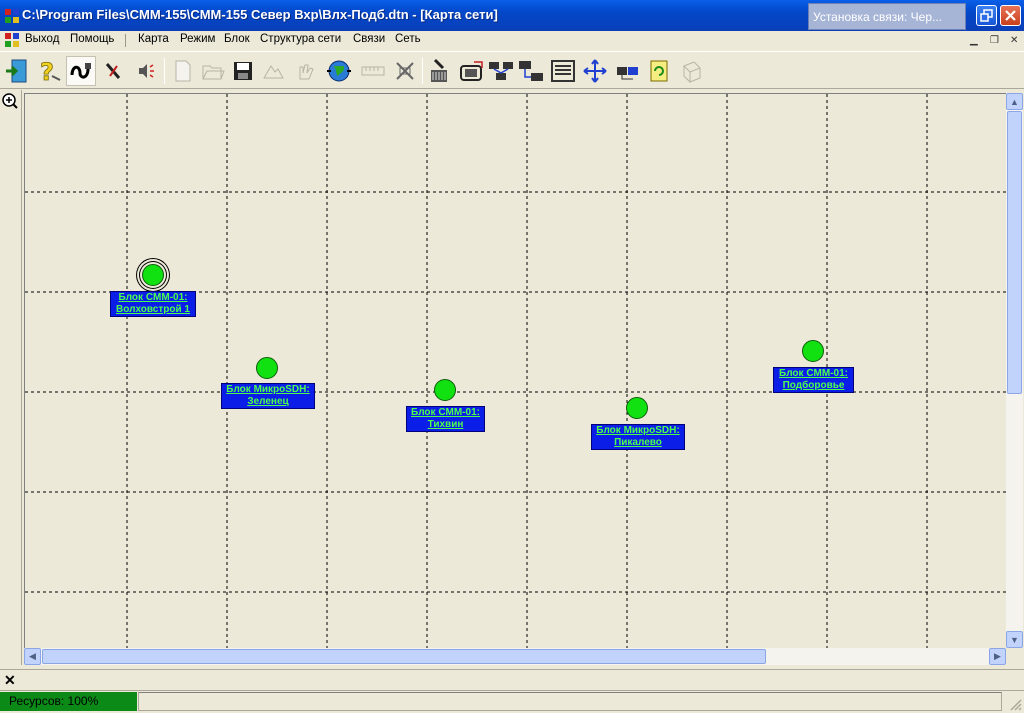 Image resolution: width=1024 pixels, height=713 pixels. Describe the element at coordinates (12, 40) in the screenshot. I see `document-icon` at that location.